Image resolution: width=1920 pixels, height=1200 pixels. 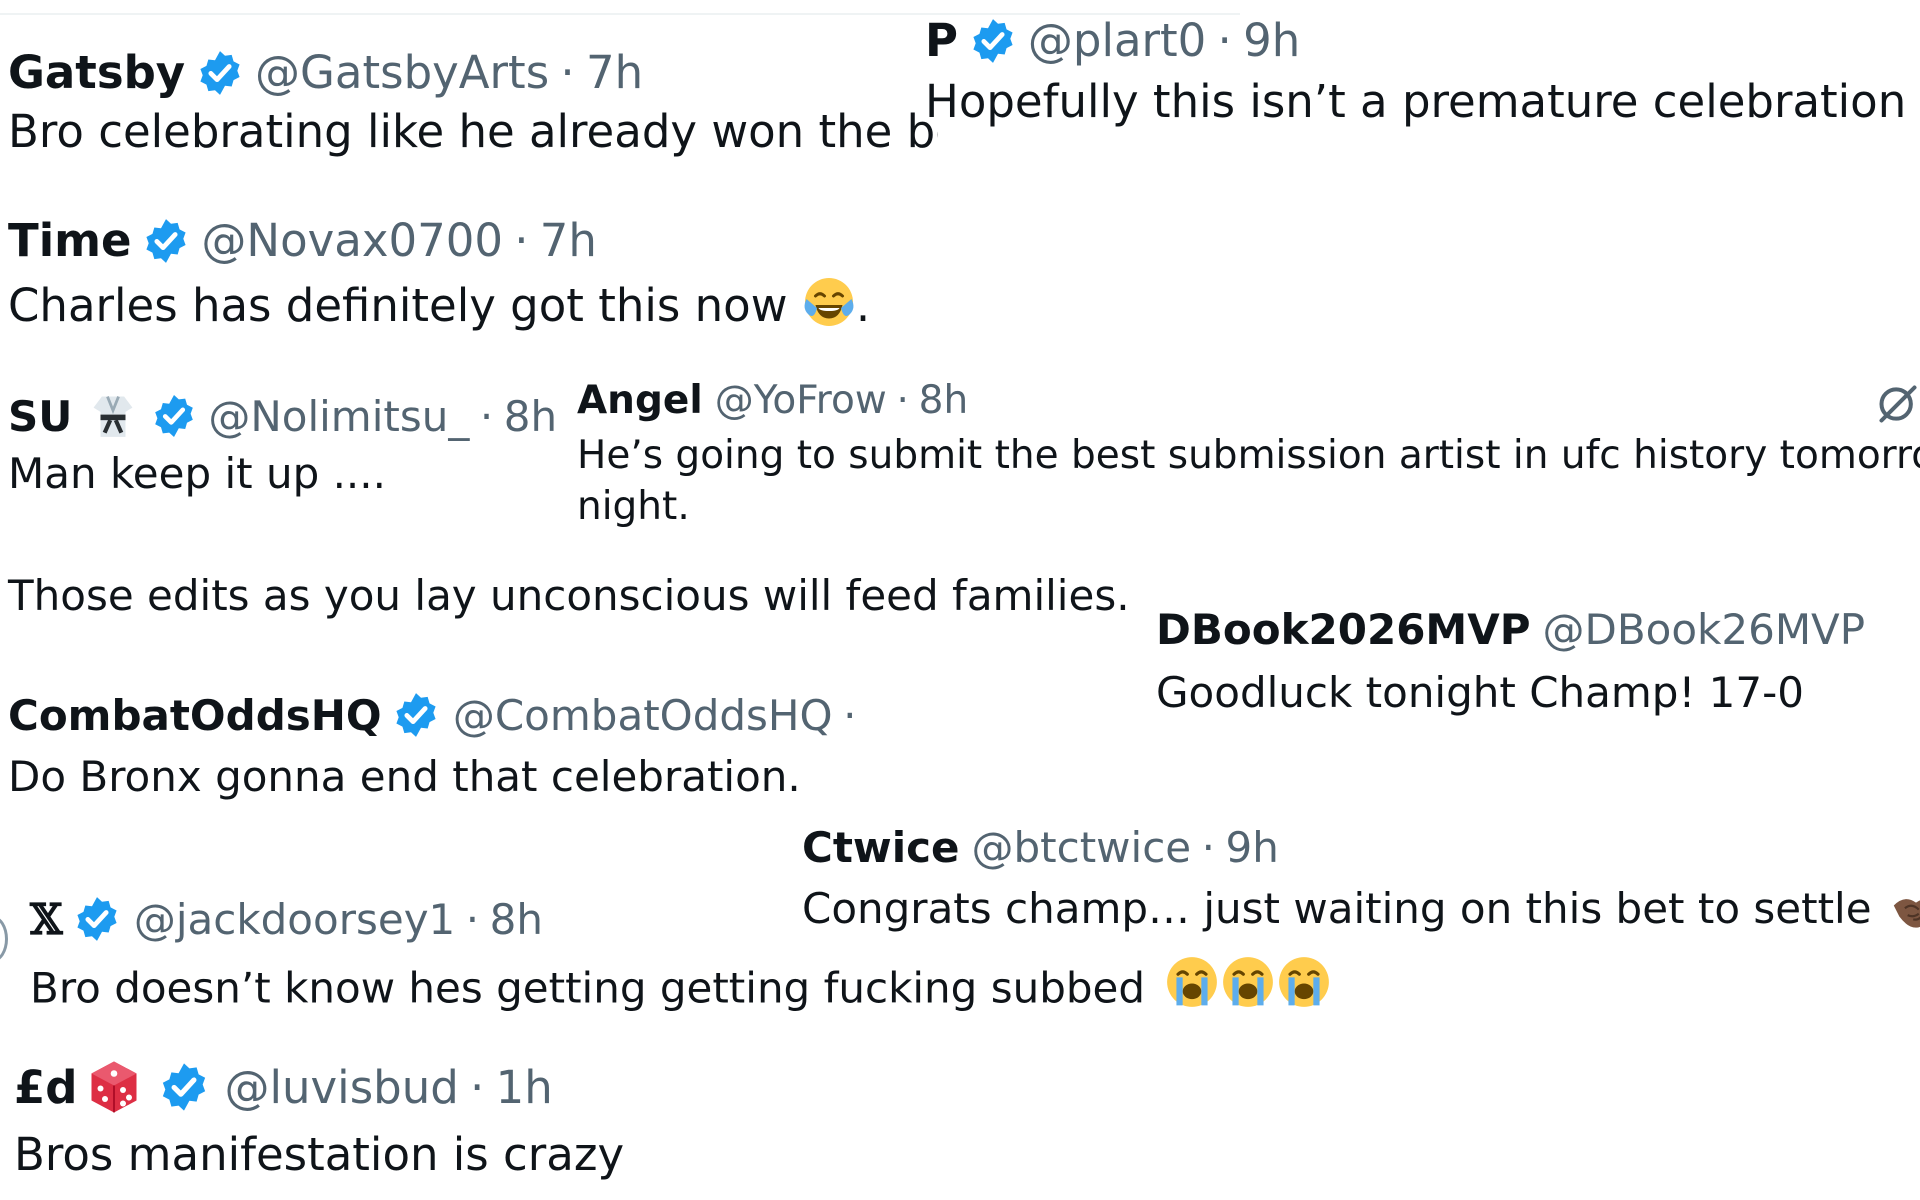 What do you see at coordinates (880, 847) in the screenshot?
I see `author-name: Ctwice` at bounding box center [880, 847].